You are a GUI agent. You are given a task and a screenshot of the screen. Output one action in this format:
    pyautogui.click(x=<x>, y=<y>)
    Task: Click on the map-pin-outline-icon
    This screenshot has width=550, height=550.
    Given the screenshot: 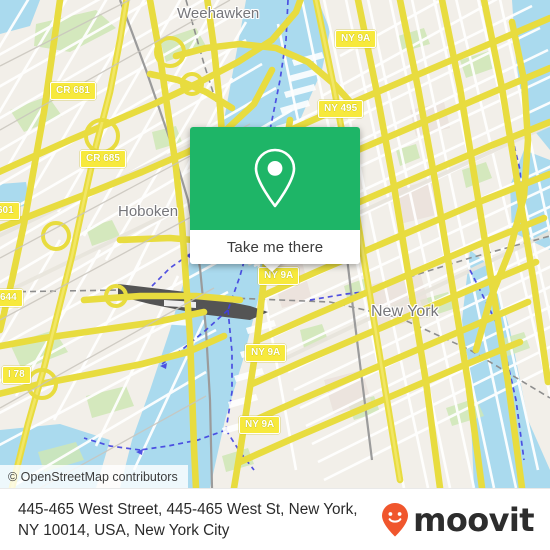 What is the action you would take?
    pyautogui.click(x=275, y=177)
    